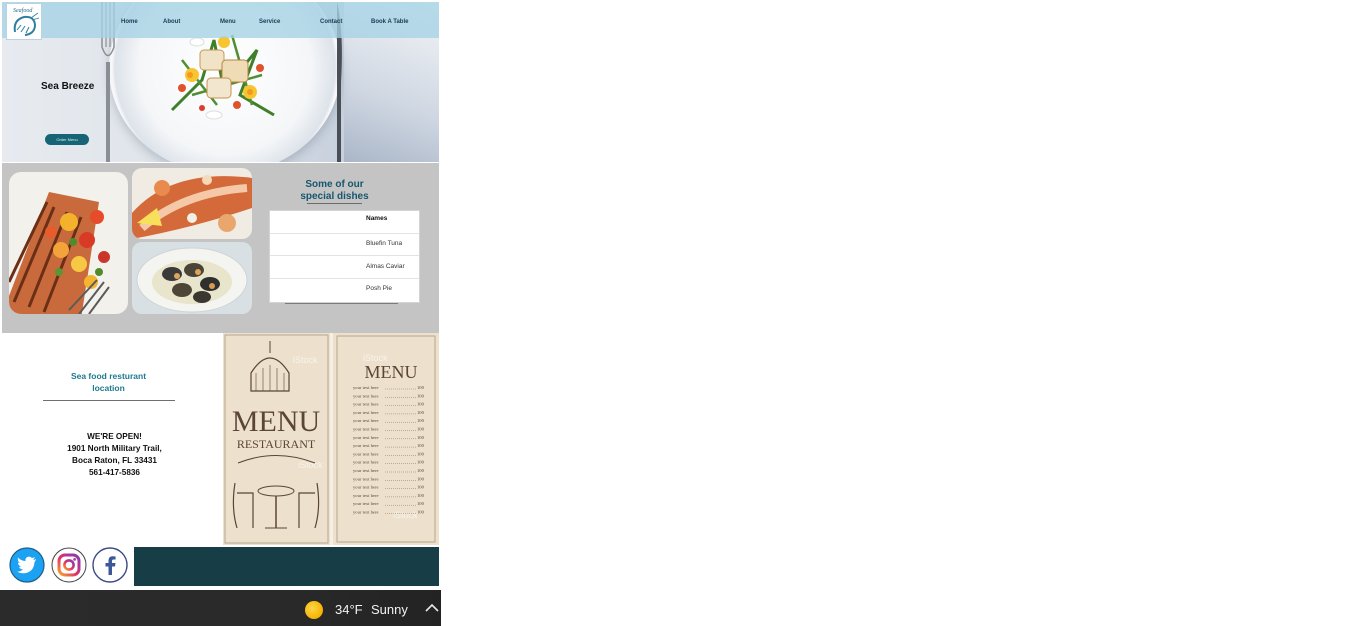 The image size is (1360, 626). Describe the element at coordinates (114, 436) in the screenshot. I see `open-label: WE'RE OPEN!` at that location.